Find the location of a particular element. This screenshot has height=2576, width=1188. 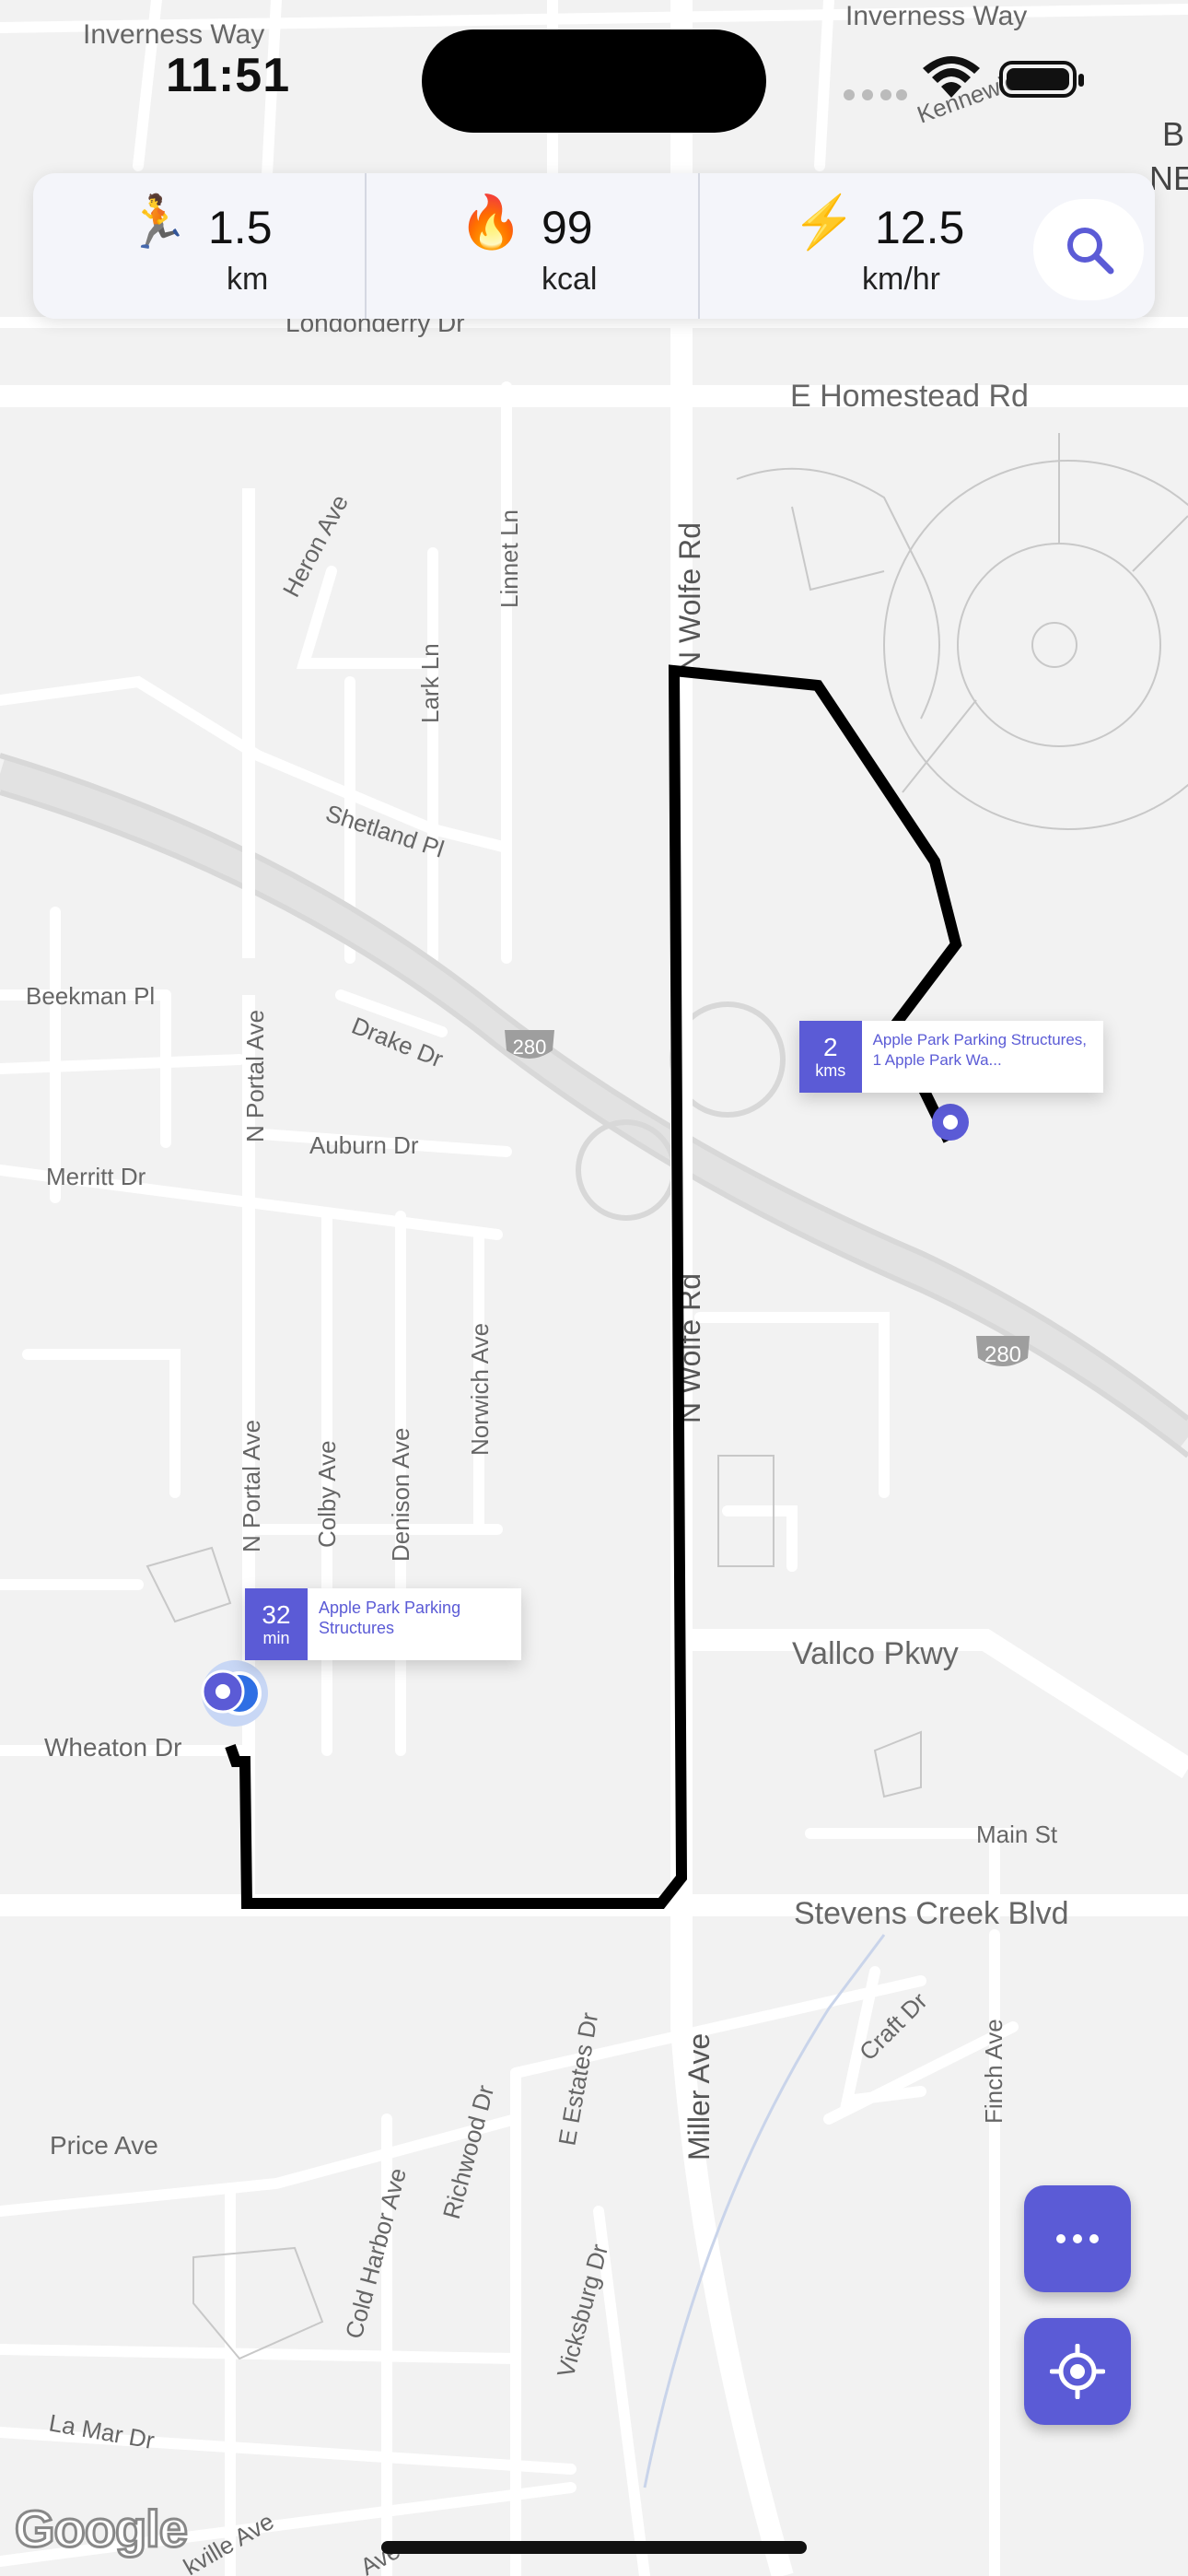

distance-unit: kms is located at coordinates (830, 1070).